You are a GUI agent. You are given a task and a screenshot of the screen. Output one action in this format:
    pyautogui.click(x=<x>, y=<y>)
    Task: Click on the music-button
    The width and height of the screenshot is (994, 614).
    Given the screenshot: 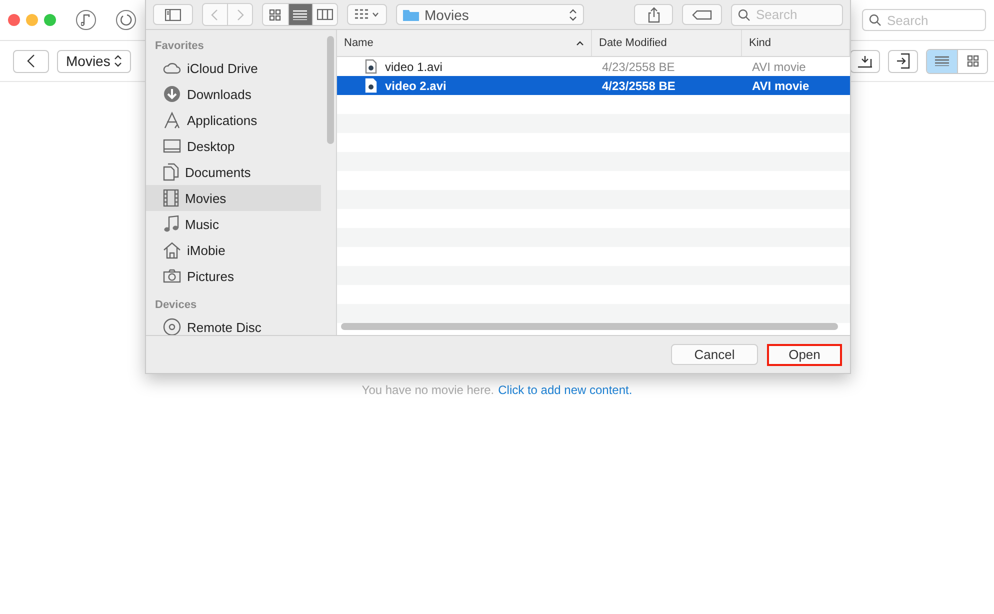 What is the action you would take?
    pyautogui.click(x=86, y=20)
    